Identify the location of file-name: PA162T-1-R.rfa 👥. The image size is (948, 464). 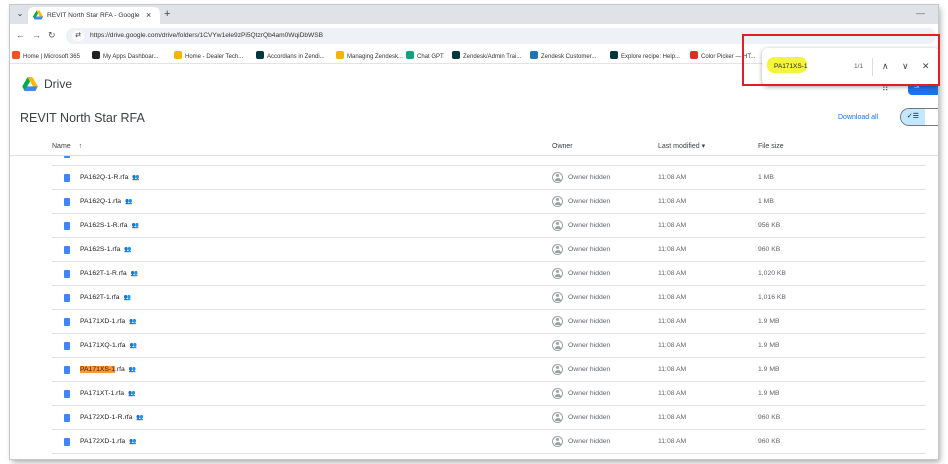
(109, 274).